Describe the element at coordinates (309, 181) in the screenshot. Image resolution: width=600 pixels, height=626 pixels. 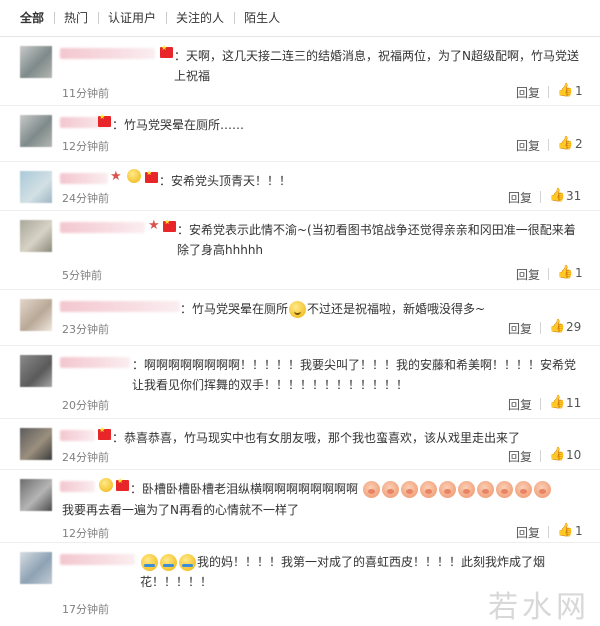
I see `comment-text: ：安希党头顶青天！！！` at that location.